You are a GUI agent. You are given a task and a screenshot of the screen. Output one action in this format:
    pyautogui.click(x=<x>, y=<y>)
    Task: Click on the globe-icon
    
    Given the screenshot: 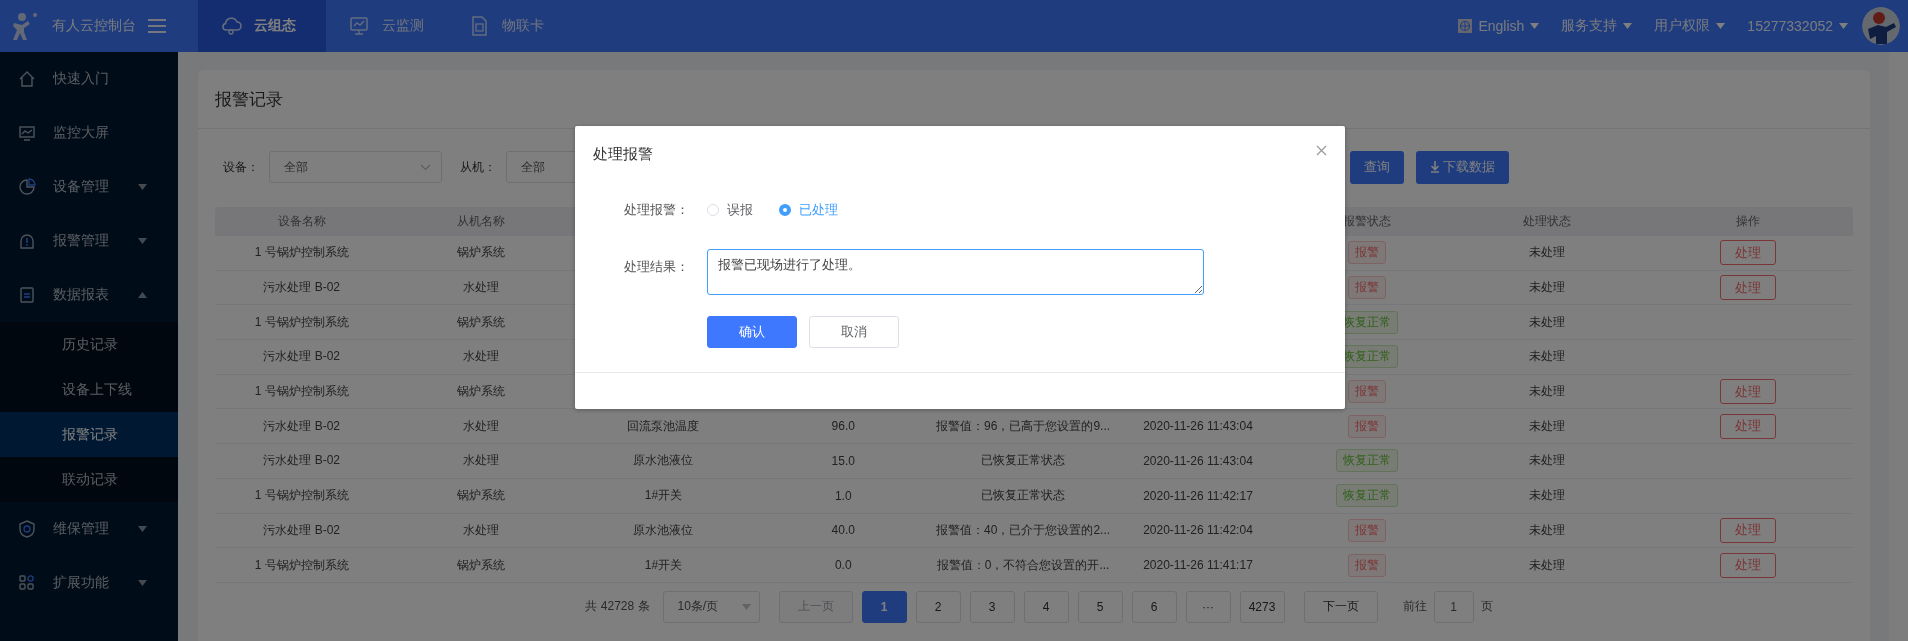 What is the action you would take?
    pyautogui.click(x=1465, y=26)
    